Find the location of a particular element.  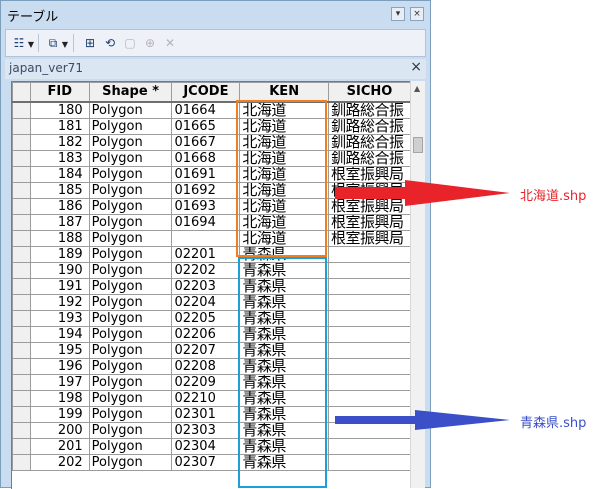

header-selector is located at coordinates (21, 92).